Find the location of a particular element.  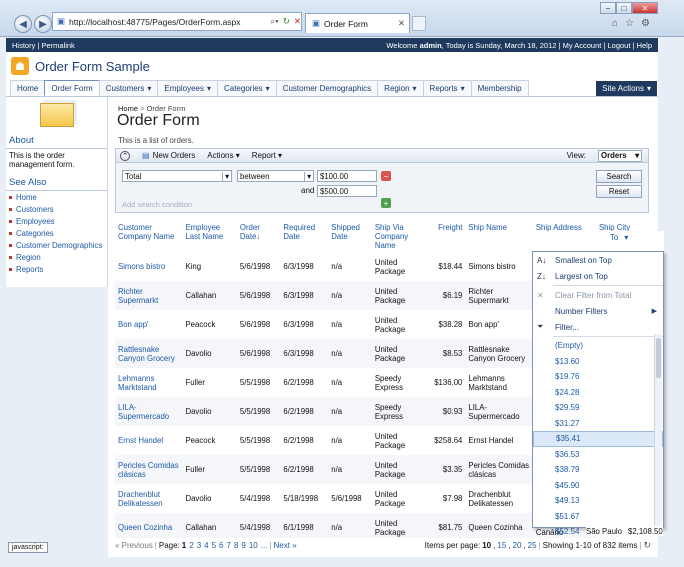

customer-link: Ernst Handel is located at coordinates (140, 440).